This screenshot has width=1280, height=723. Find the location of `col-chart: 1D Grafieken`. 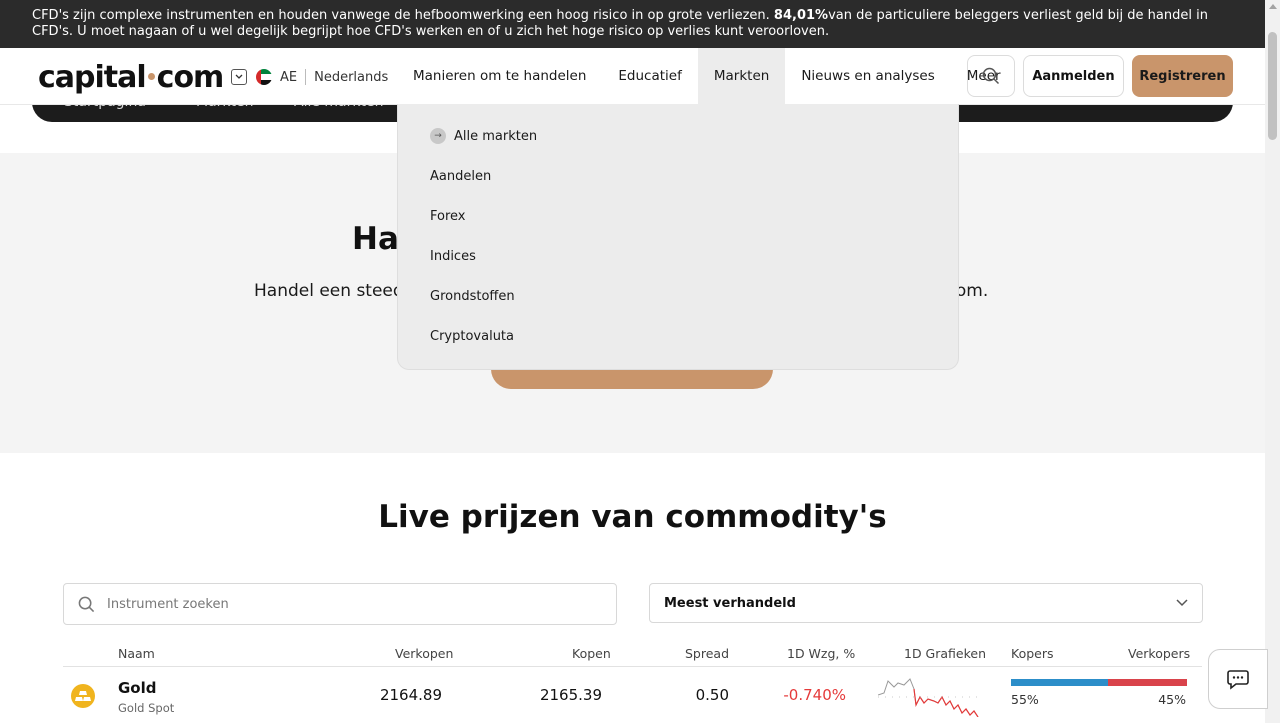

col-chart: 1D Grafieken is located at coordinates (945, 653).